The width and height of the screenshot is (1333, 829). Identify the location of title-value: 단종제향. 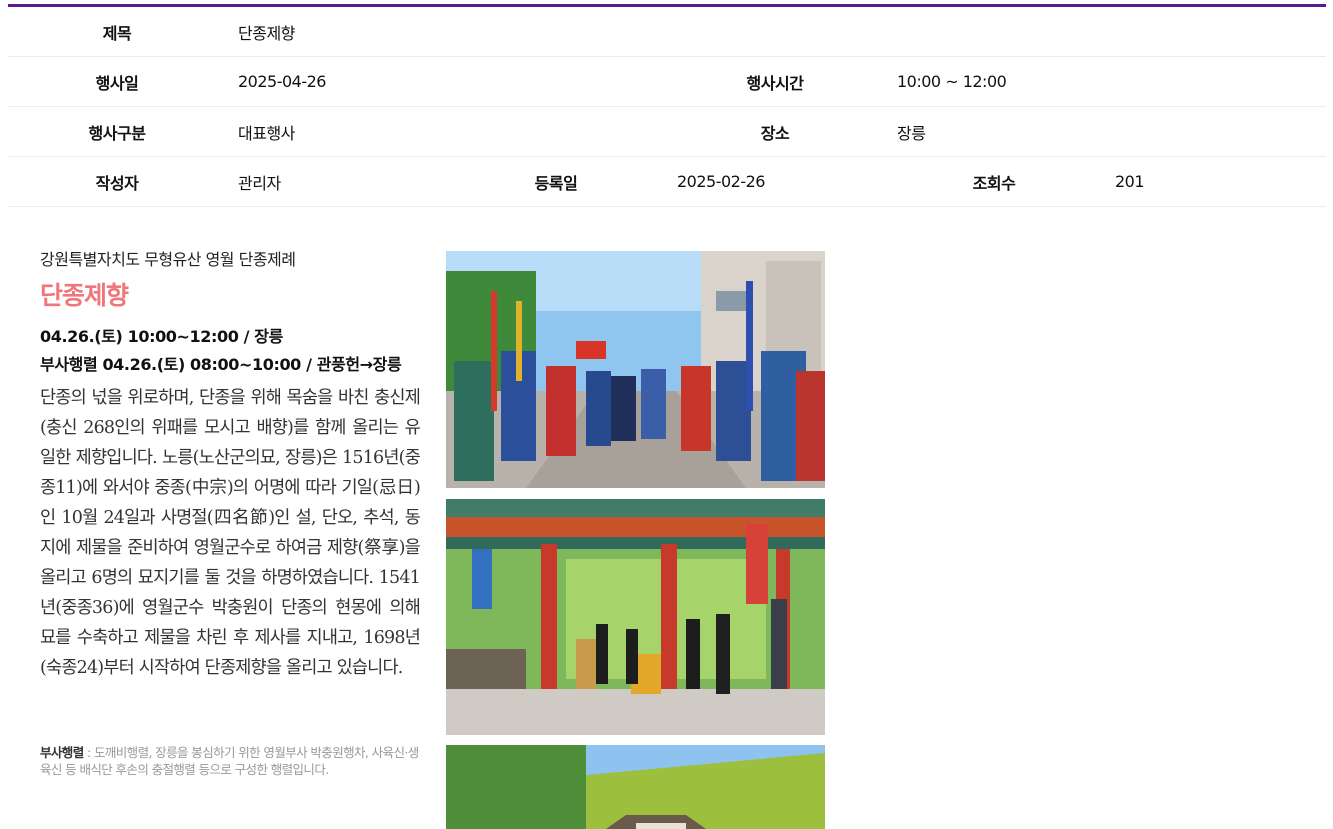
(776, 32).